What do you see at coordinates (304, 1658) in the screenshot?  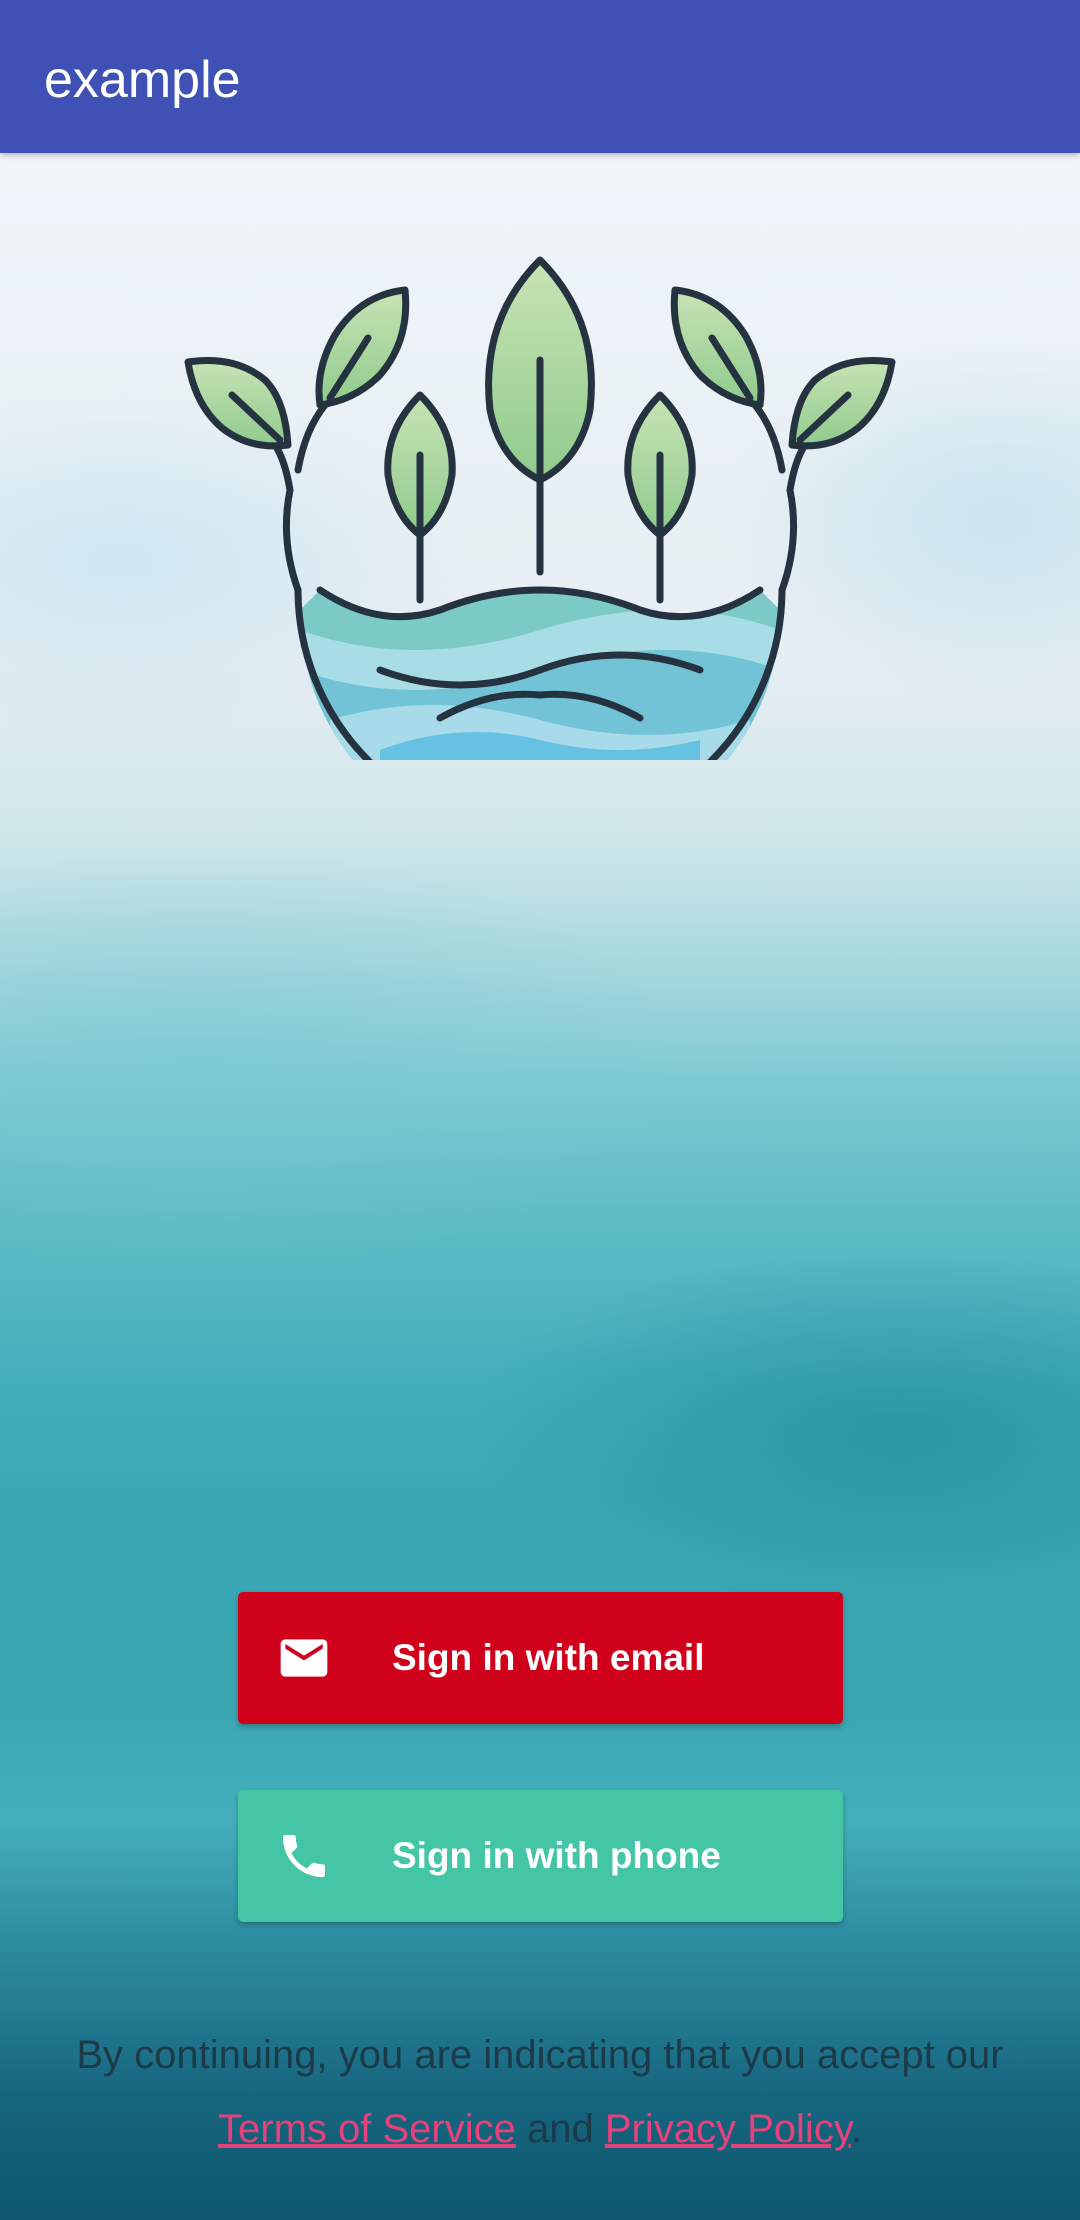 I see `email-icon` at bounding box center [304, 1658].